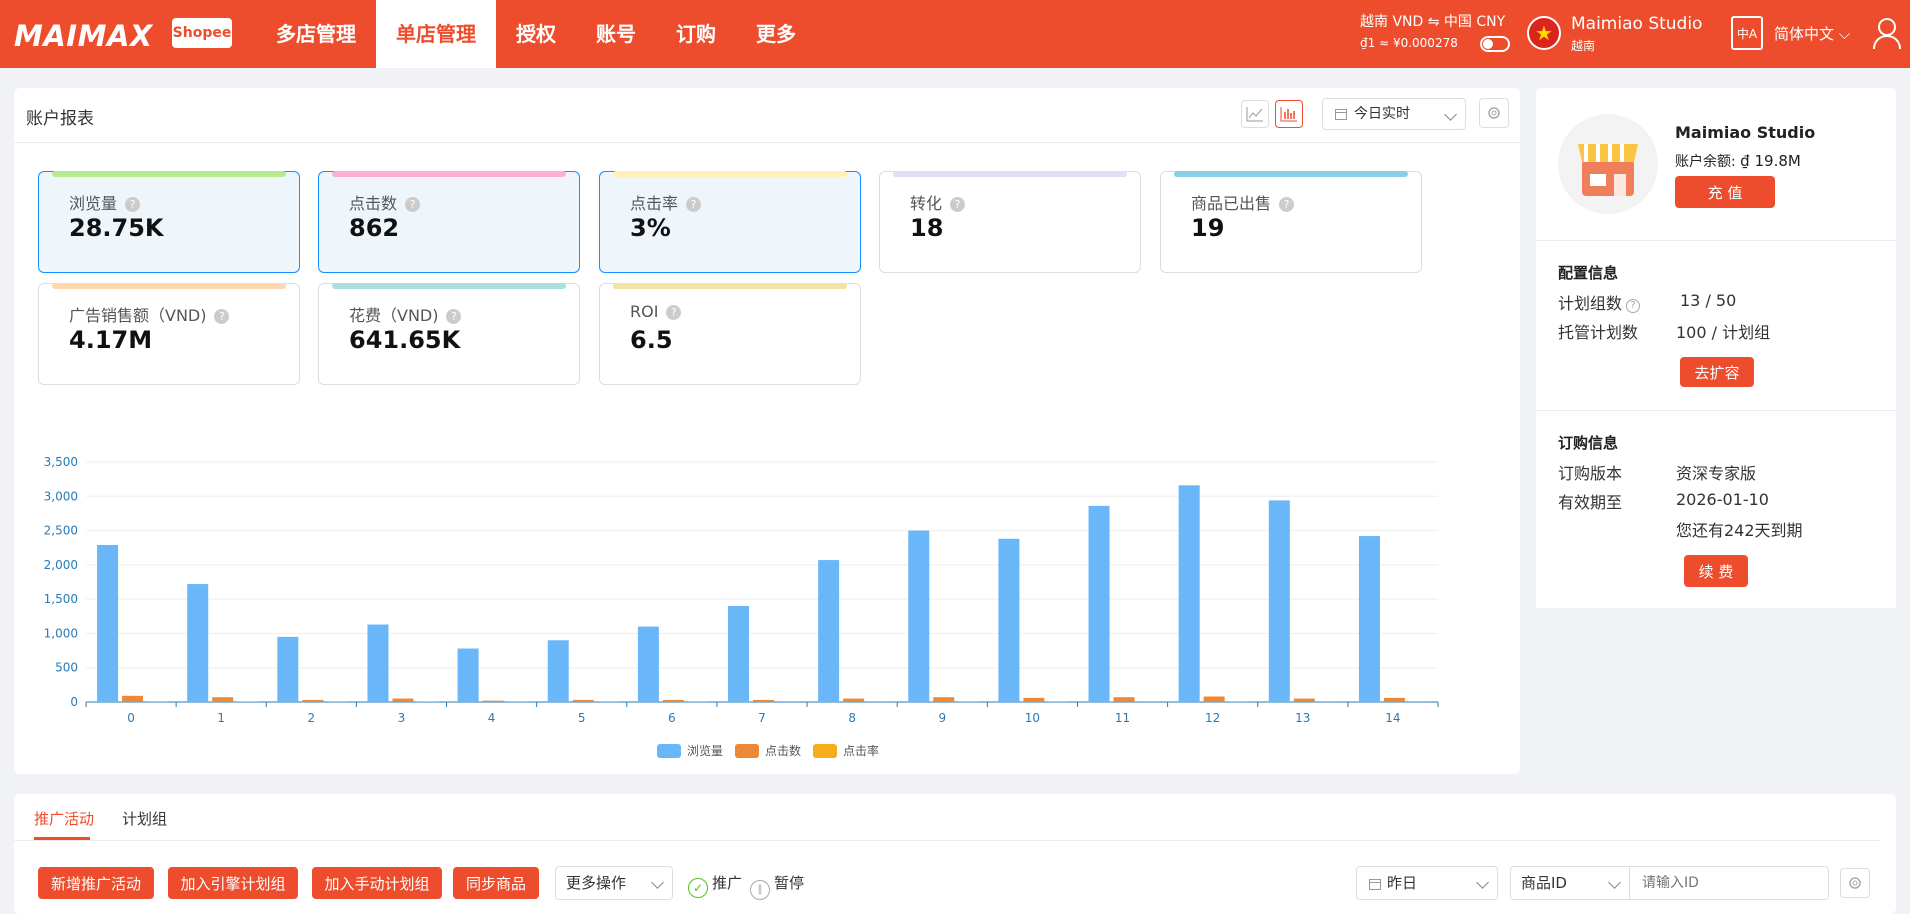 Image resolution: width=1910 pixels, height=914 pixels. I want to click on managed-plans-value: 100 / 计划组, so click(1723, 331).